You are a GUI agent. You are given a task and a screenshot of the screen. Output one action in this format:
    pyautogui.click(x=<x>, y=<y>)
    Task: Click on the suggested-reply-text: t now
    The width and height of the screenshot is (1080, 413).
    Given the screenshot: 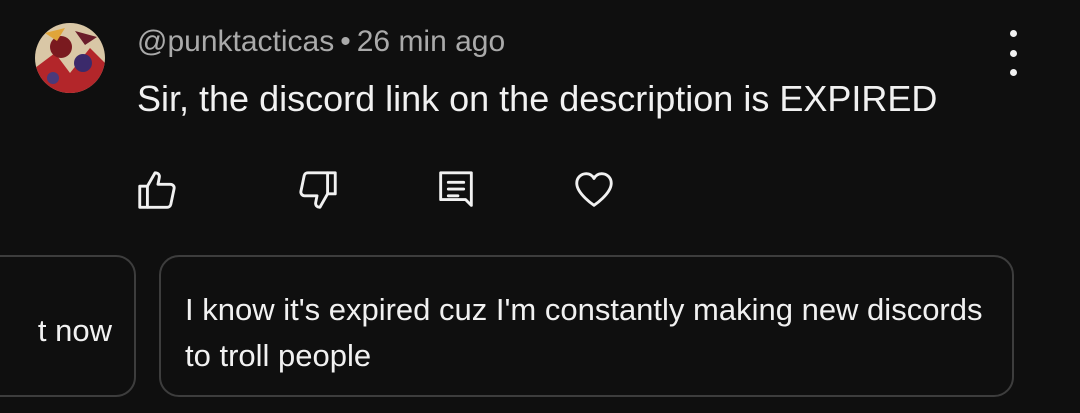 What is the action you would take?
    pyautogui.click(x=74, y=330)
    